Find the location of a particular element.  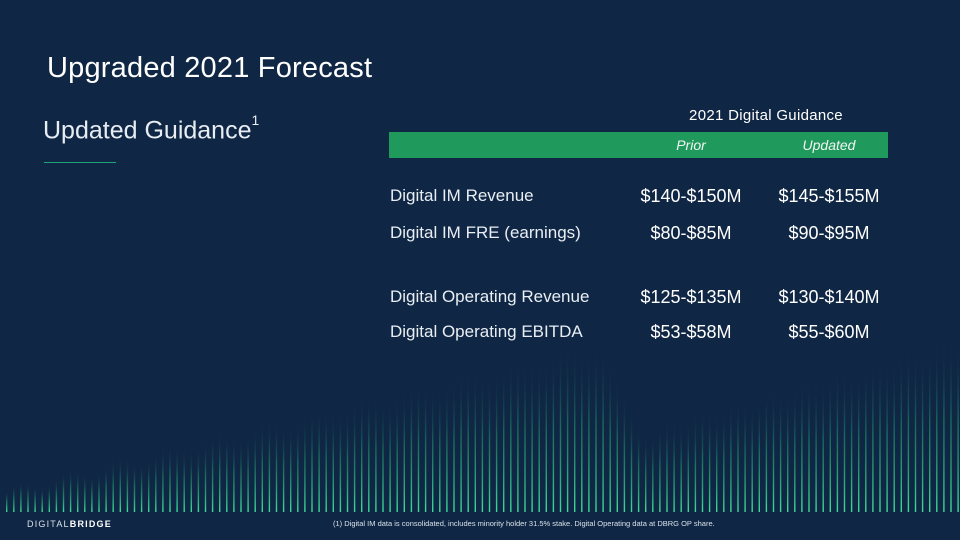

table-title-text: 2021 Digital Guidance is located at coordinates (766, 115).